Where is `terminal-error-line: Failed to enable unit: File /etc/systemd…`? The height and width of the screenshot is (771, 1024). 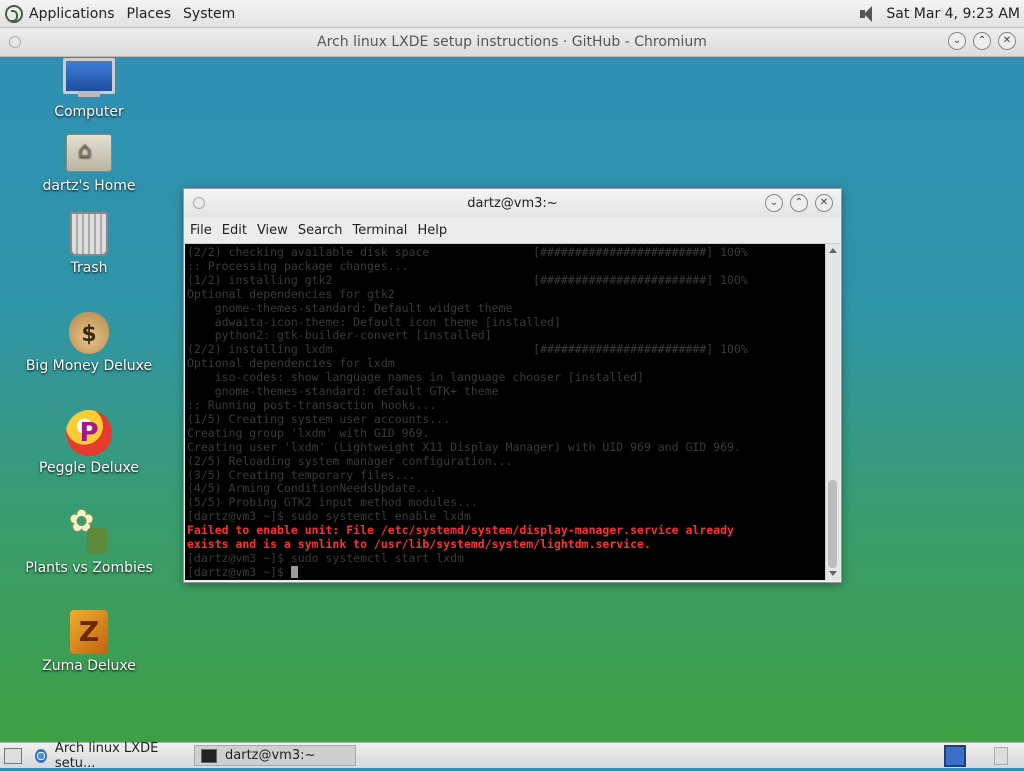
terminal-error-line: Failed to enable unit: File /etc/systemd… is located at coordinates (460, 530).